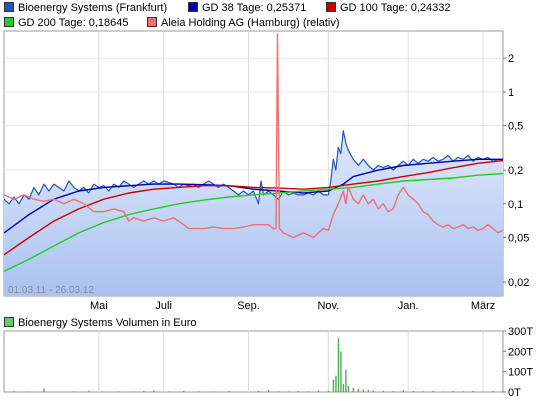 The image size is (545, 401). Describe the element at coordinates (163, 306) in the screenshot. I see `x-tick-label: Juli` at that location.